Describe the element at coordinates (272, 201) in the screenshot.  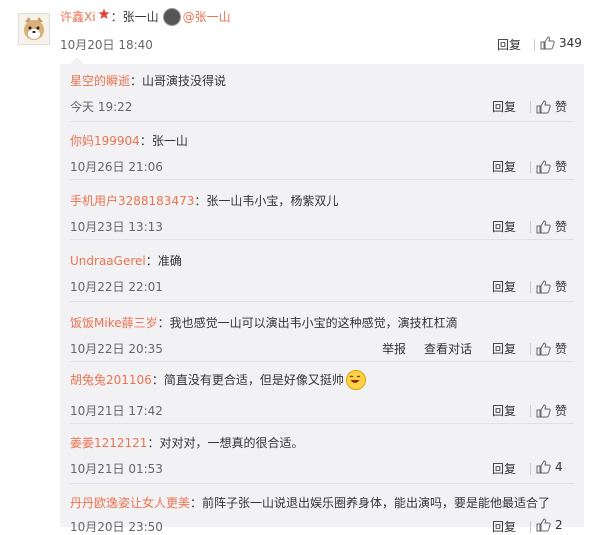
I see `reply-text: 张一山韦小宝，杨紫双儿` at that location.